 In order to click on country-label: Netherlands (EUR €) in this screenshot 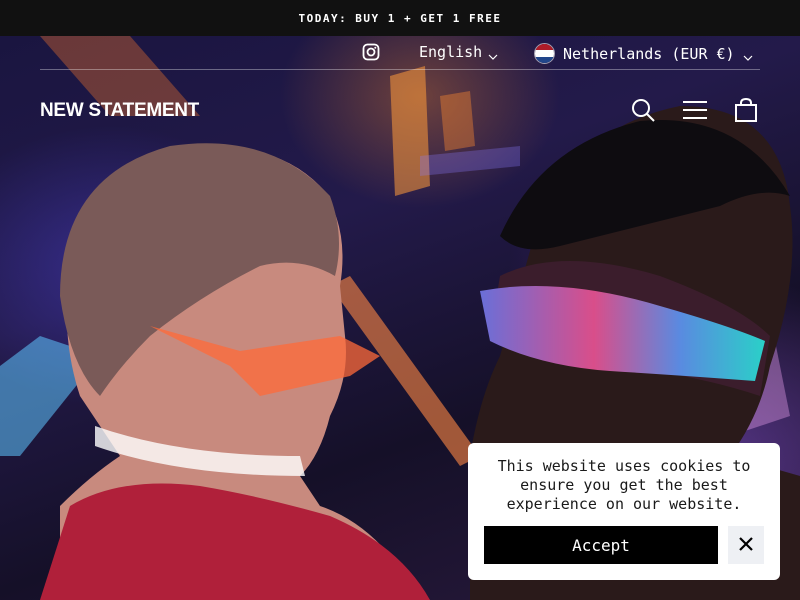, I will do `click(649, 53)`.